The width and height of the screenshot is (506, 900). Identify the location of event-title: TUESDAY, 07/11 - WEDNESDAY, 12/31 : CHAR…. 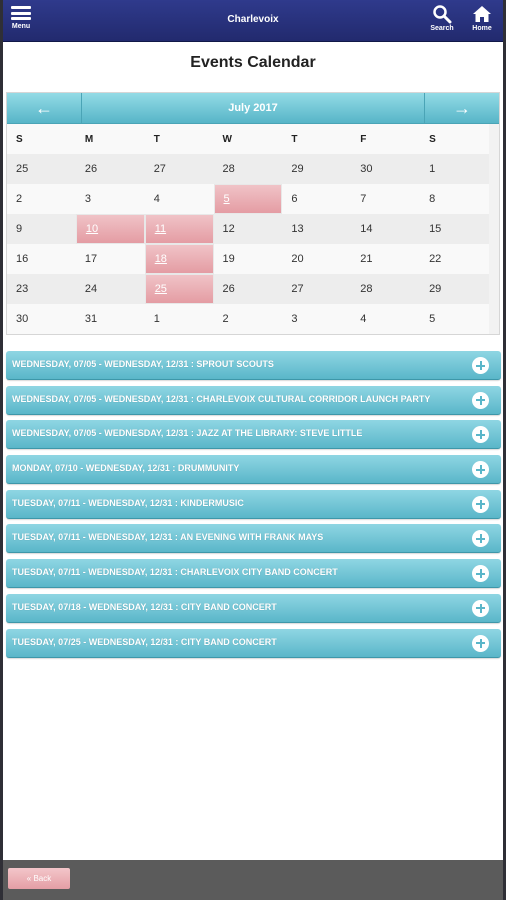
(175, 572).